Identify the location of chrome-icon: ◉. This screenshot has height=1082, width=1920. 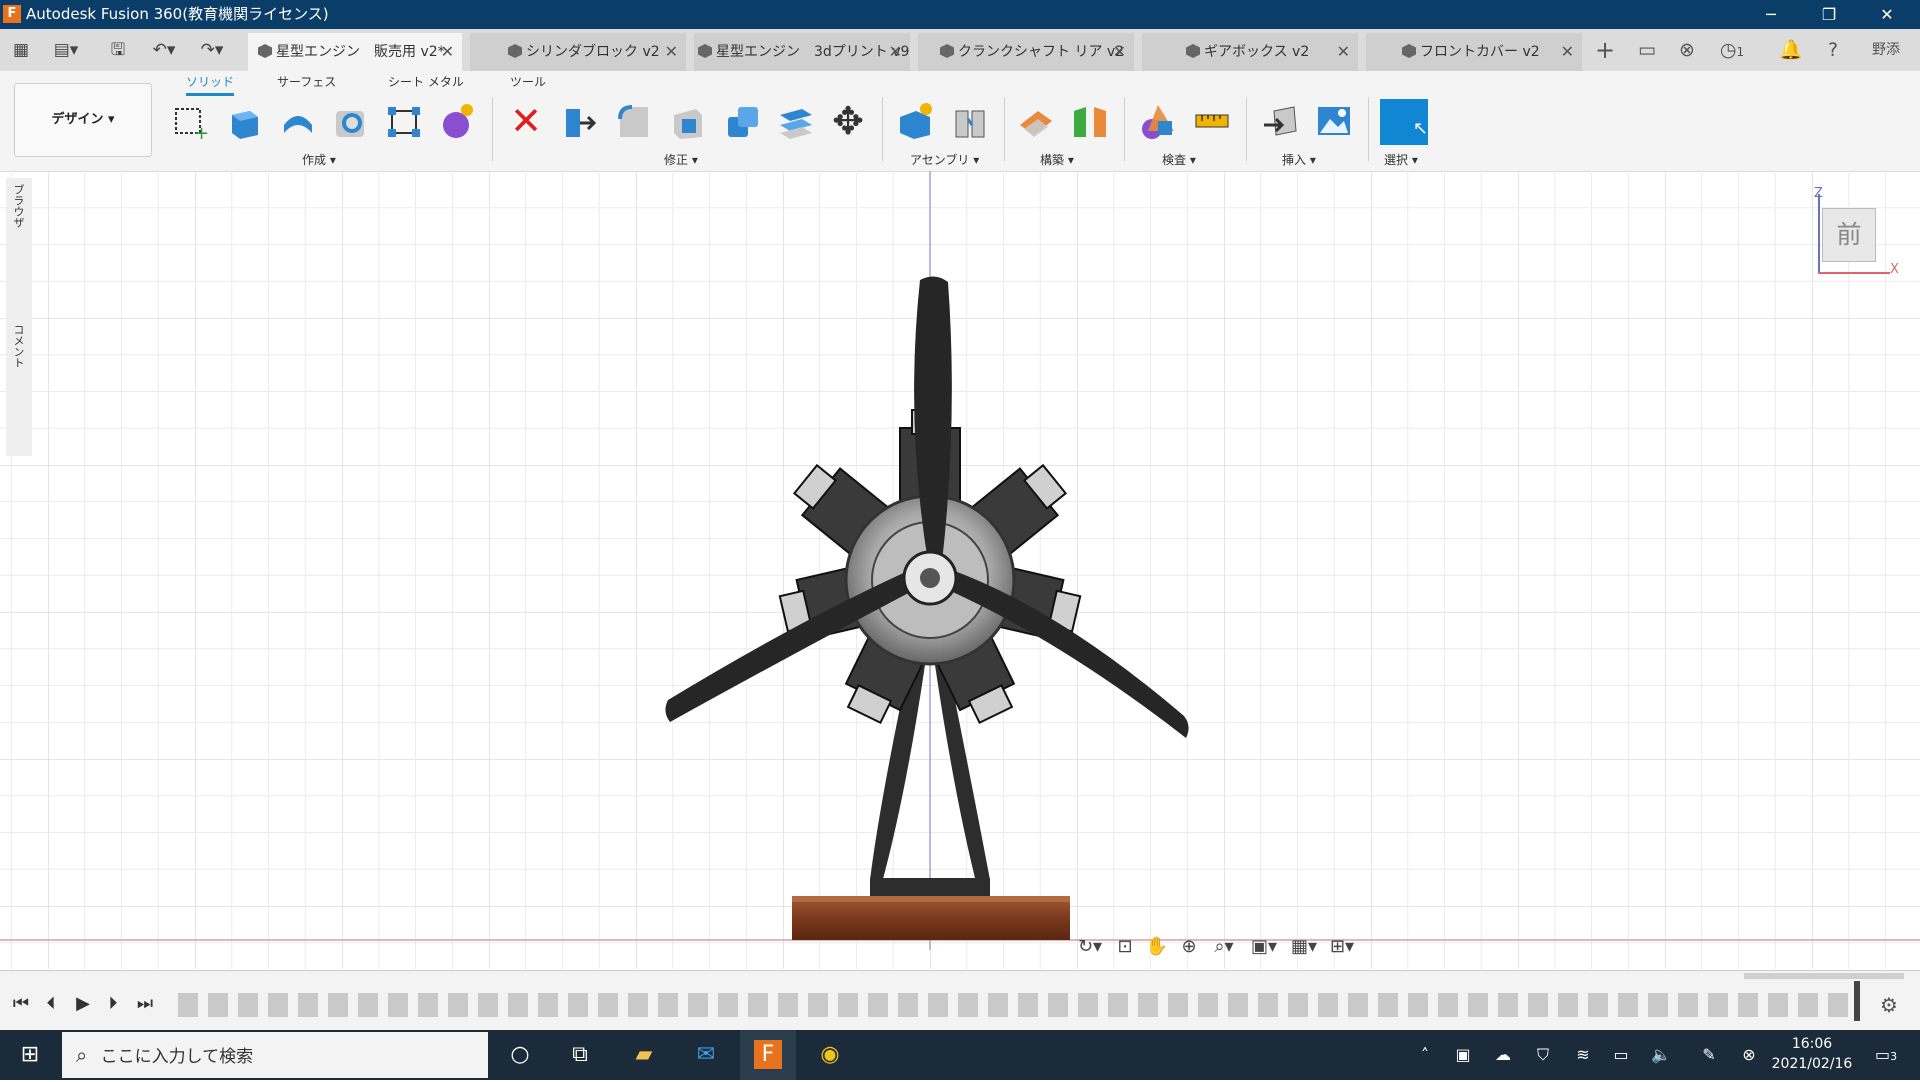
(830, 1055).